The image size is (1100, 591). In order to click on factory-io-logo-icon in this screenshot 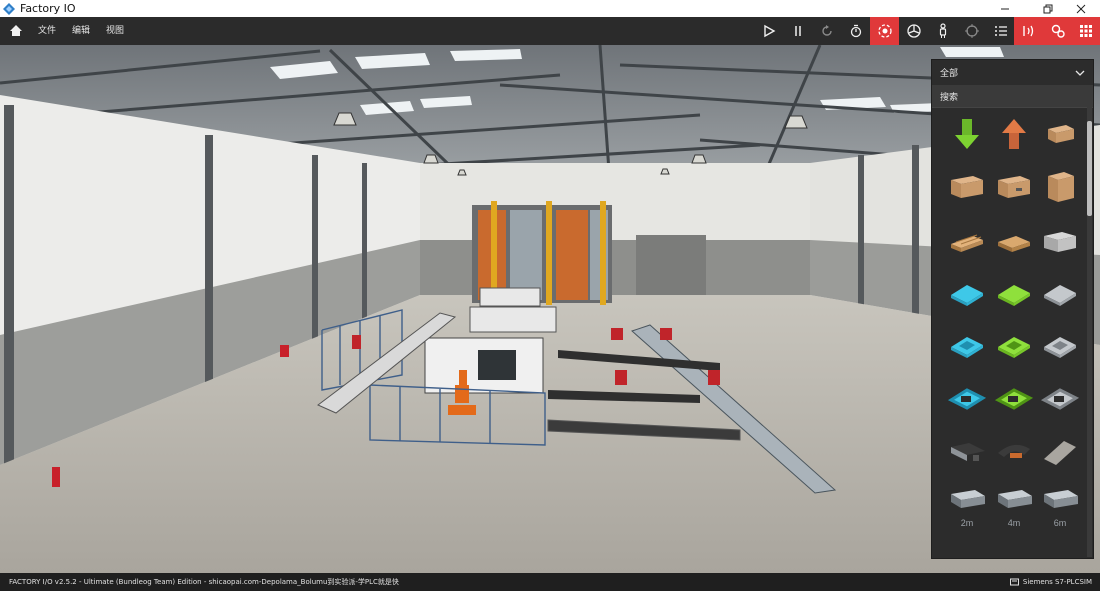, I will do `click(9, 8)`.